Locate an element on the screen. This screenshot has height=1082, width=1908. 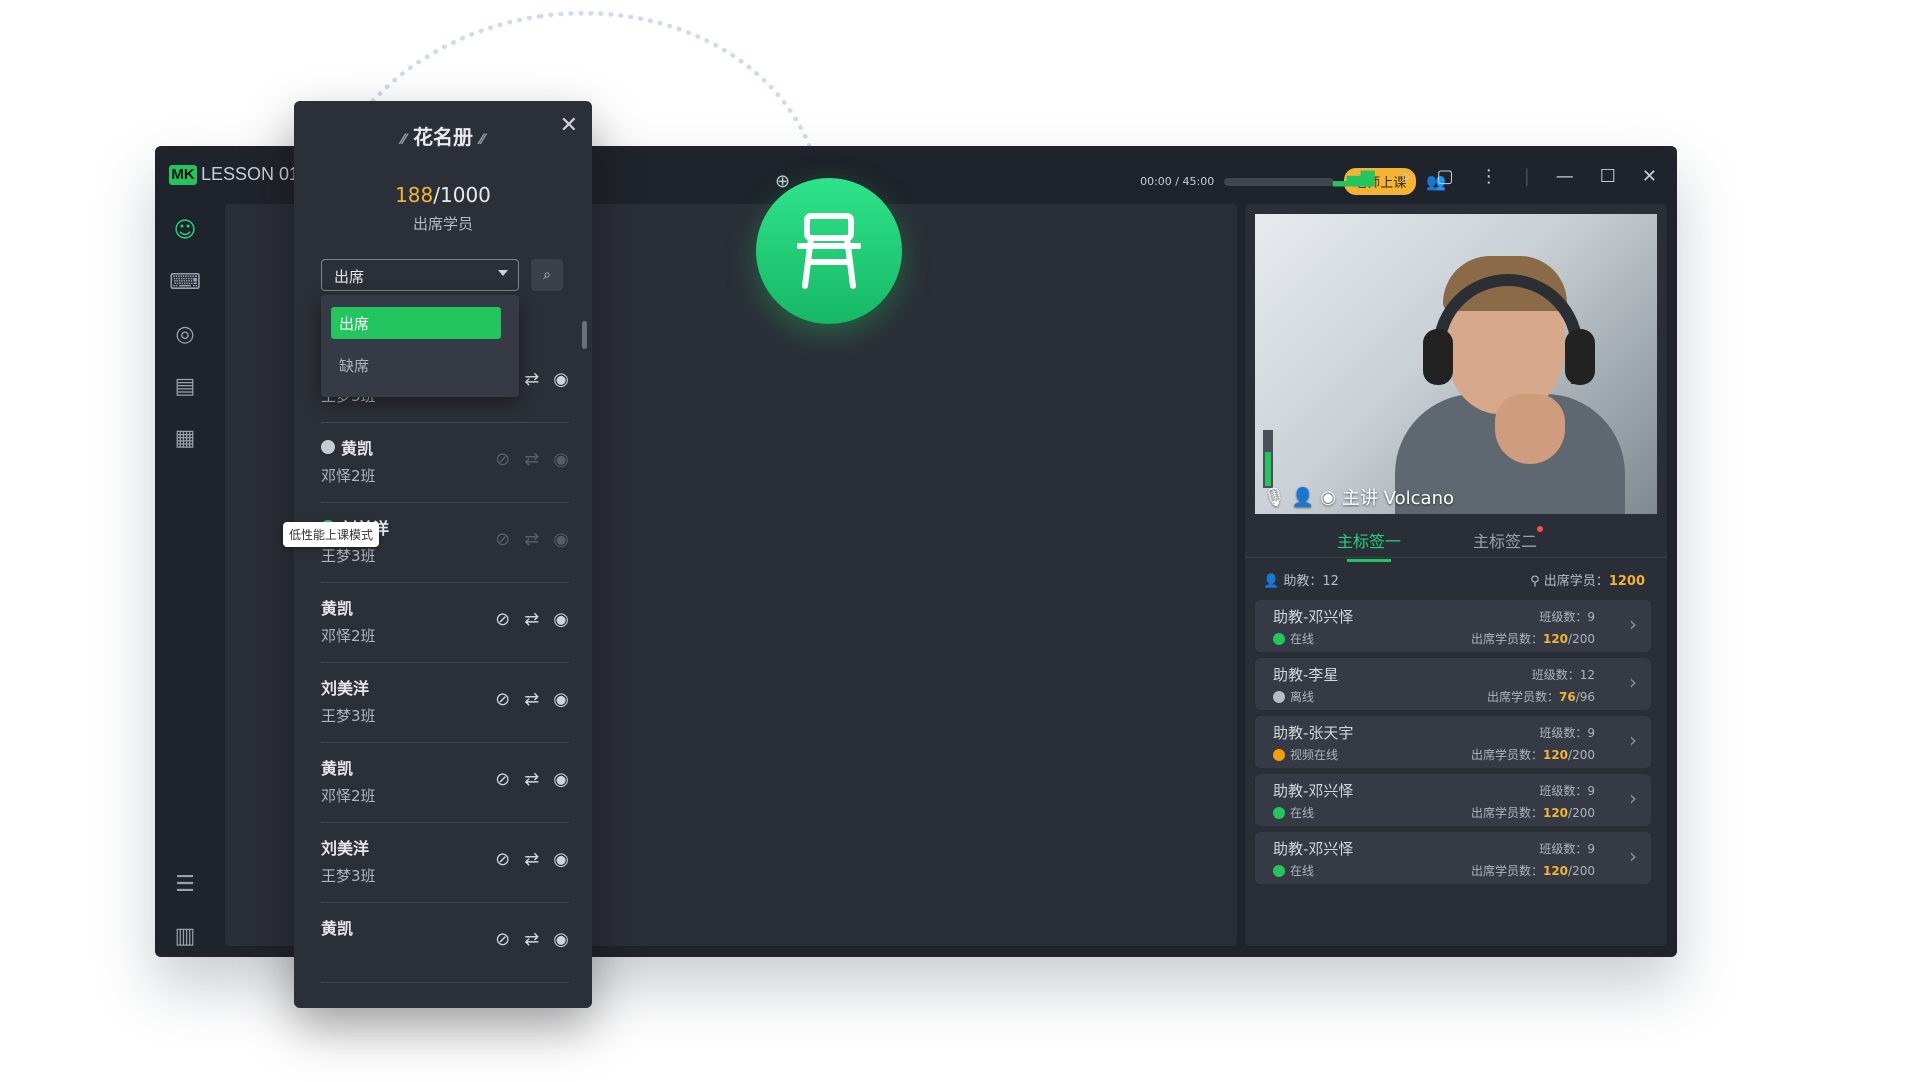
mic-icon: 🎙 is located at coordinates (1274, 497).